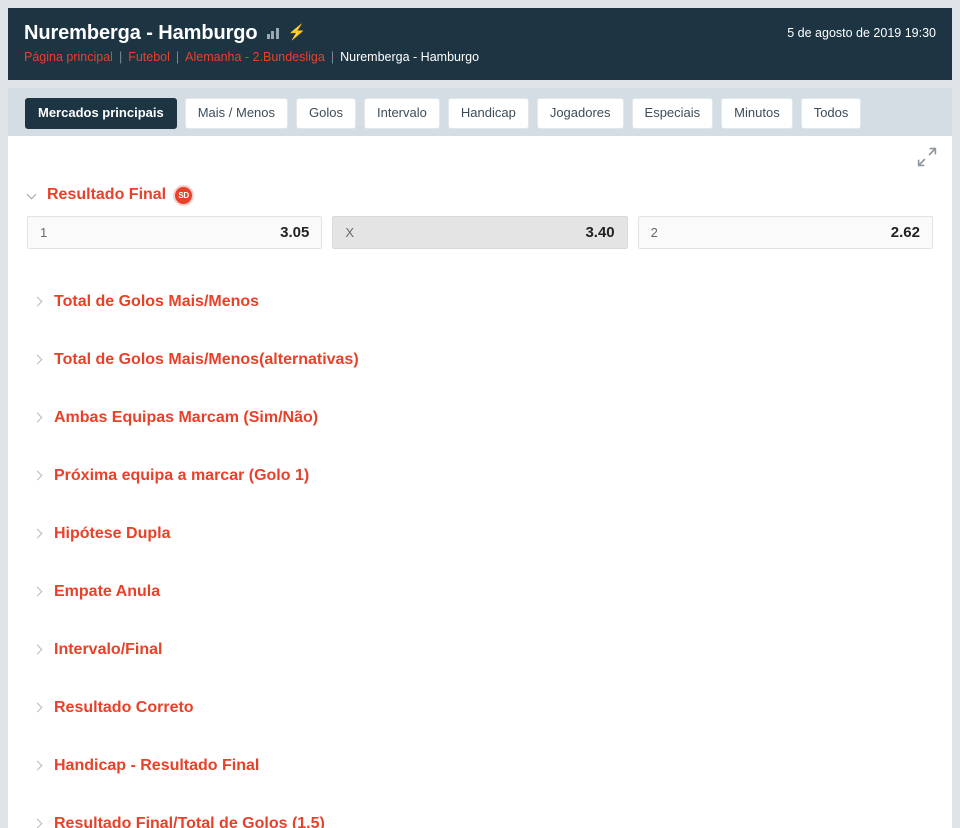 The image size is (960, 828). I want to click on breadcrumb-item-home: Página principal, so click(68, 57).